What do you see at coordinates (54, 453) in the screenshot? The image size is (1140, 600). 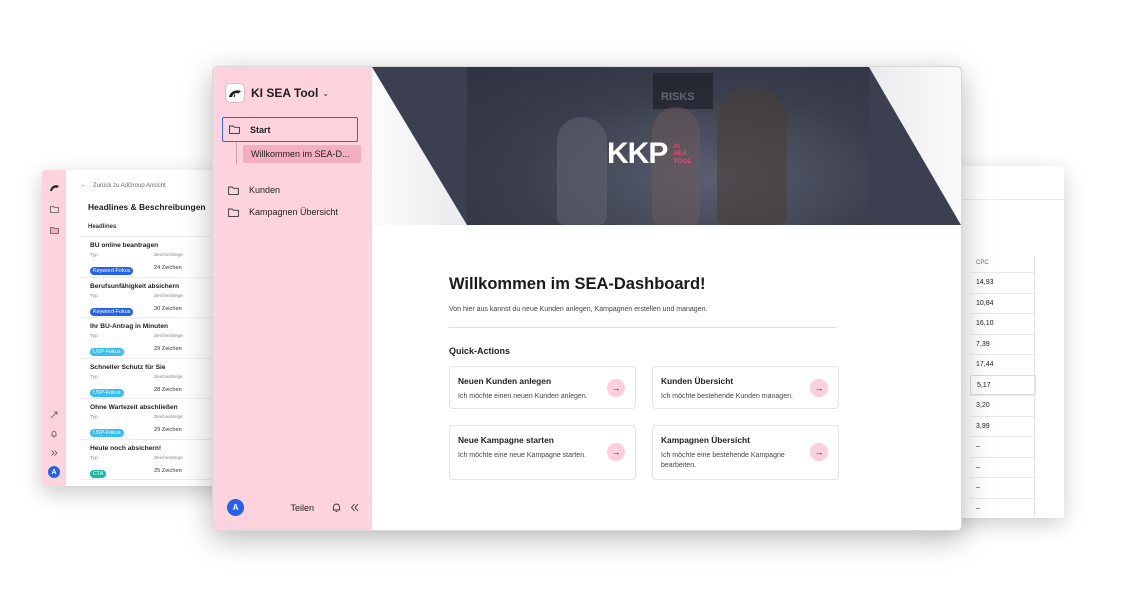 I see `expand-icon` at bounding box center [54, 453].